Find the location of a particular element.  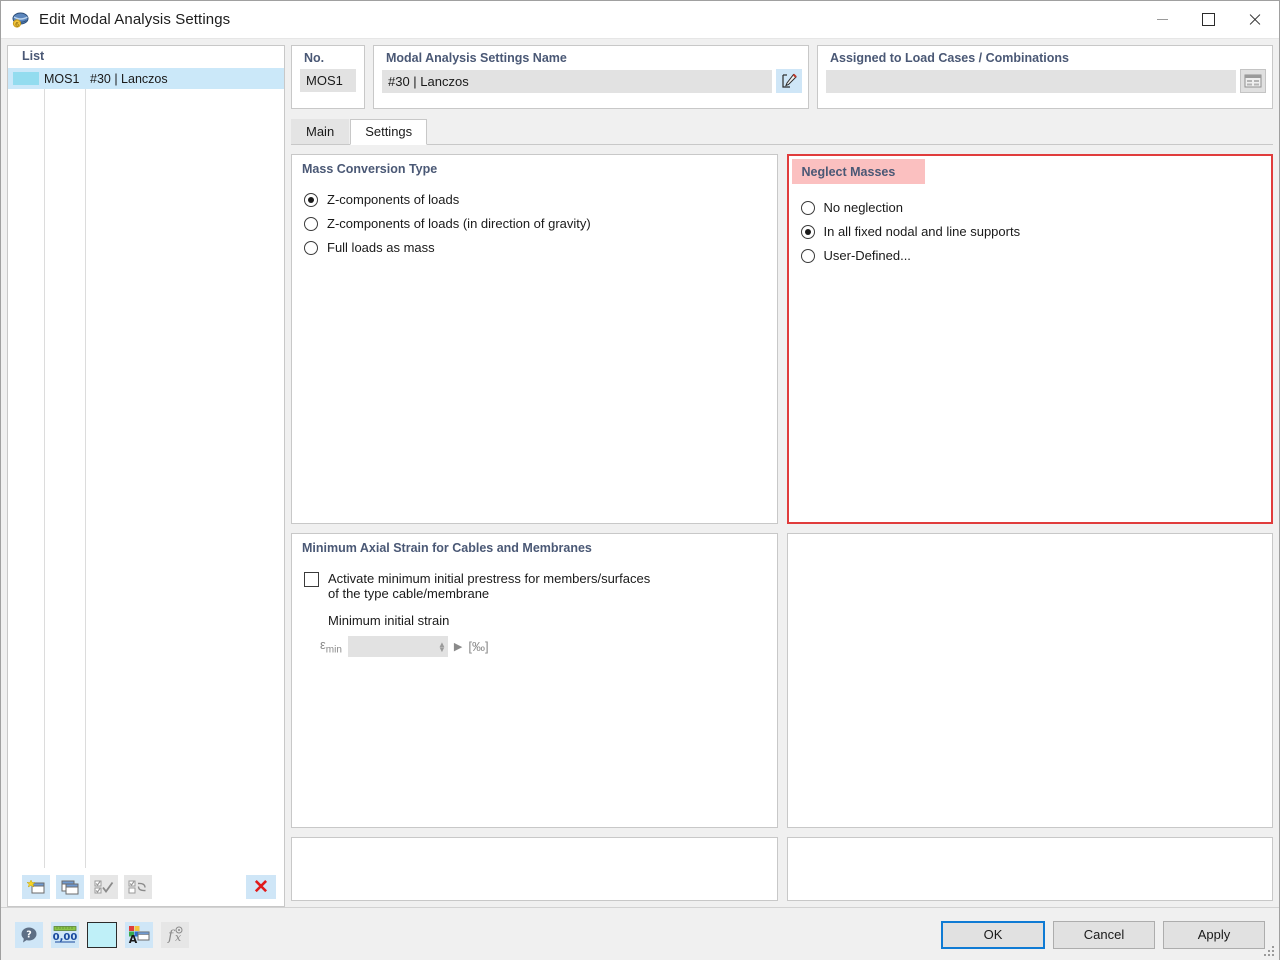

checkbox-indicator is located at coordinates (311, 579).